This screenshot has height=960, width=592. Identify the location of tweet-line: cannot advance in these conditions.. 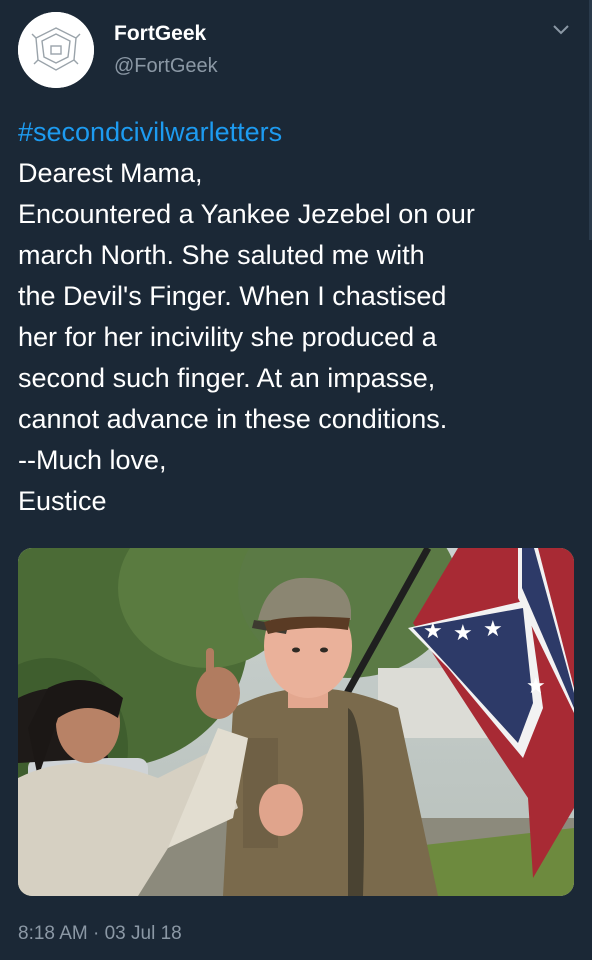
(233, 419).